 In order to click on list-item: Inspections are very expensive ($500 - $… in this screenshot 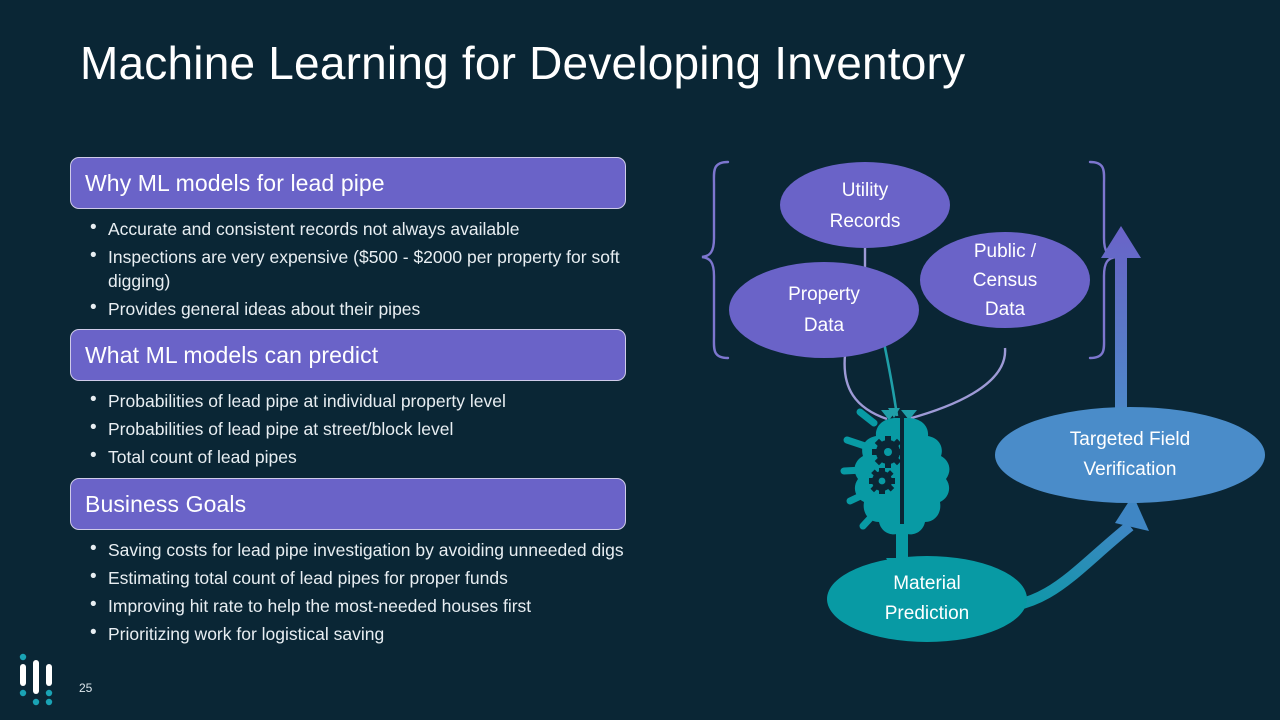, I will do `click(348, 268)`.